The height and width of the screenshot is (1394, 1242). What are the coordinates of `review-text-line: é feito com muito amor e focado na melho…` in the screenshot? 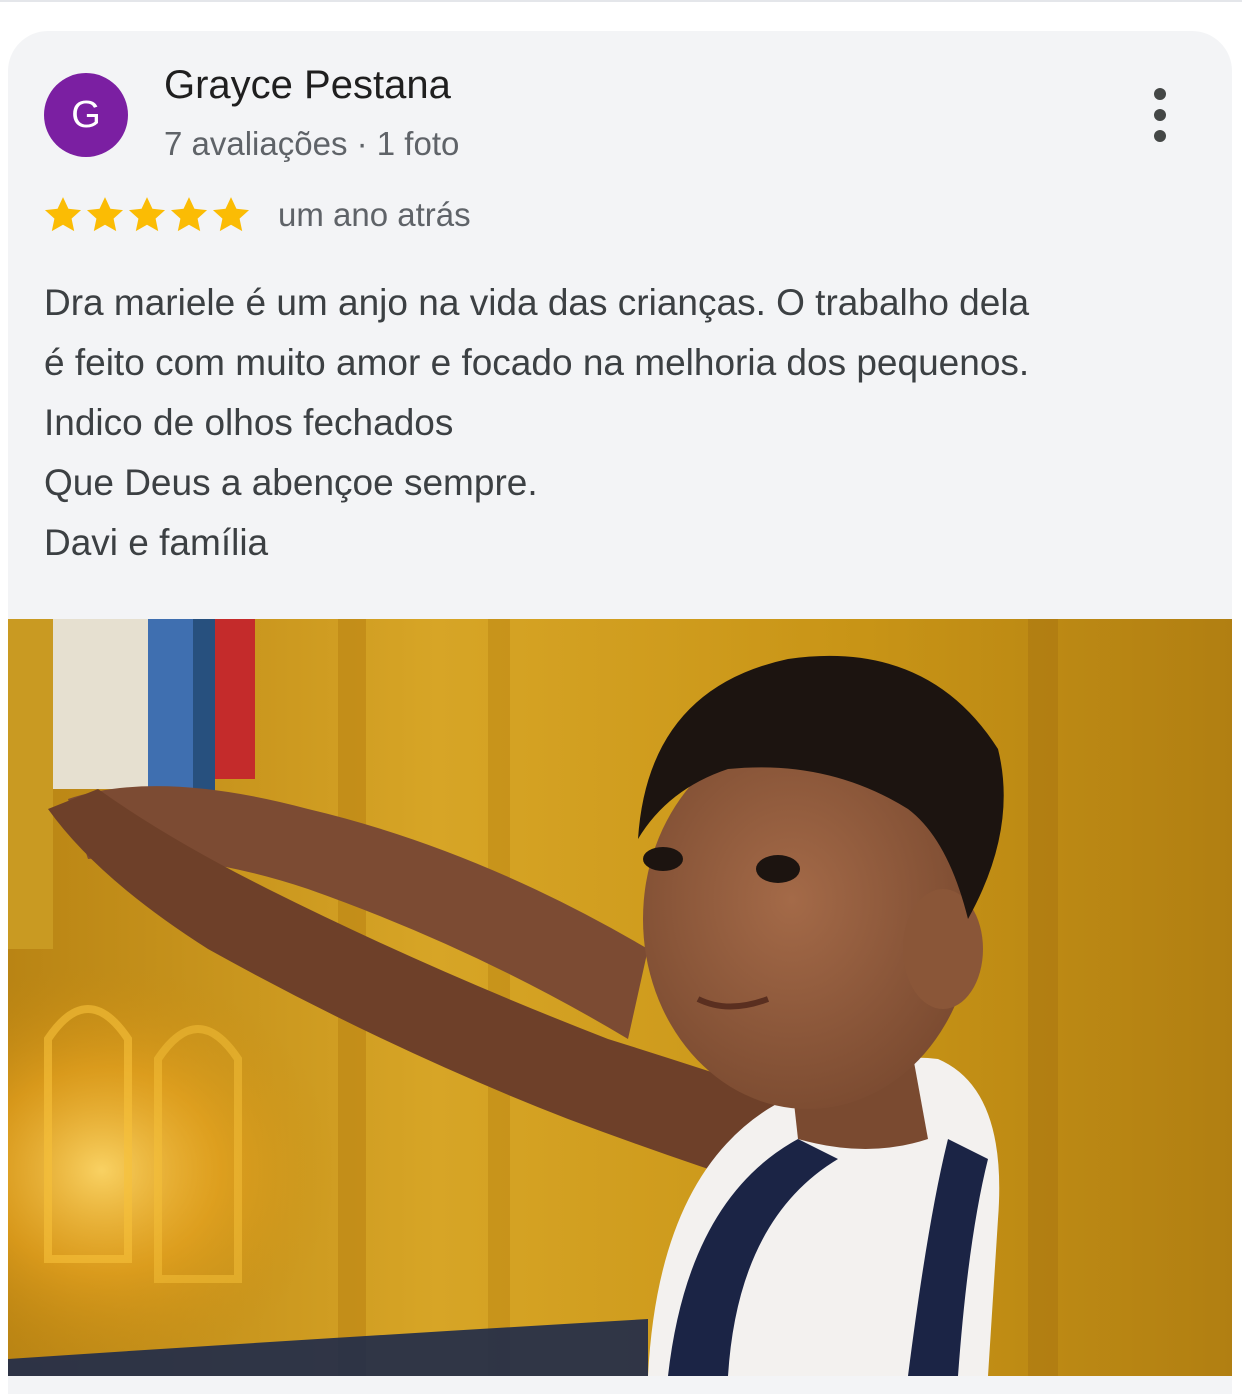 It's located at (537, 362).